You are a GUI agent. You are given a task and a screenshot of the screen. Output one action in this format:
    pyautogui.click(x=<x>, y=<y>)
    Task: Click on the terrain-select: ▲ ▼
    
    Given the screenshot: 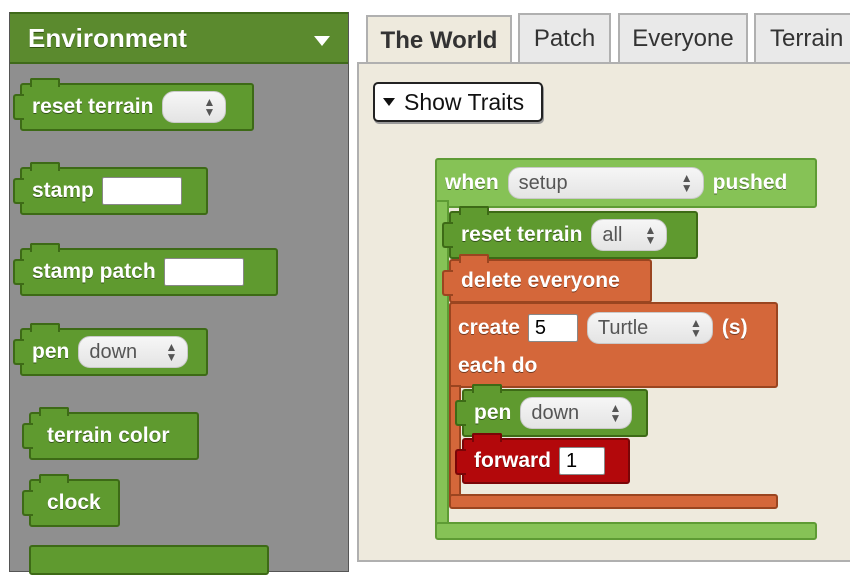 What is the action you would take?
    pyautogui.click(x=194, y=107)
    